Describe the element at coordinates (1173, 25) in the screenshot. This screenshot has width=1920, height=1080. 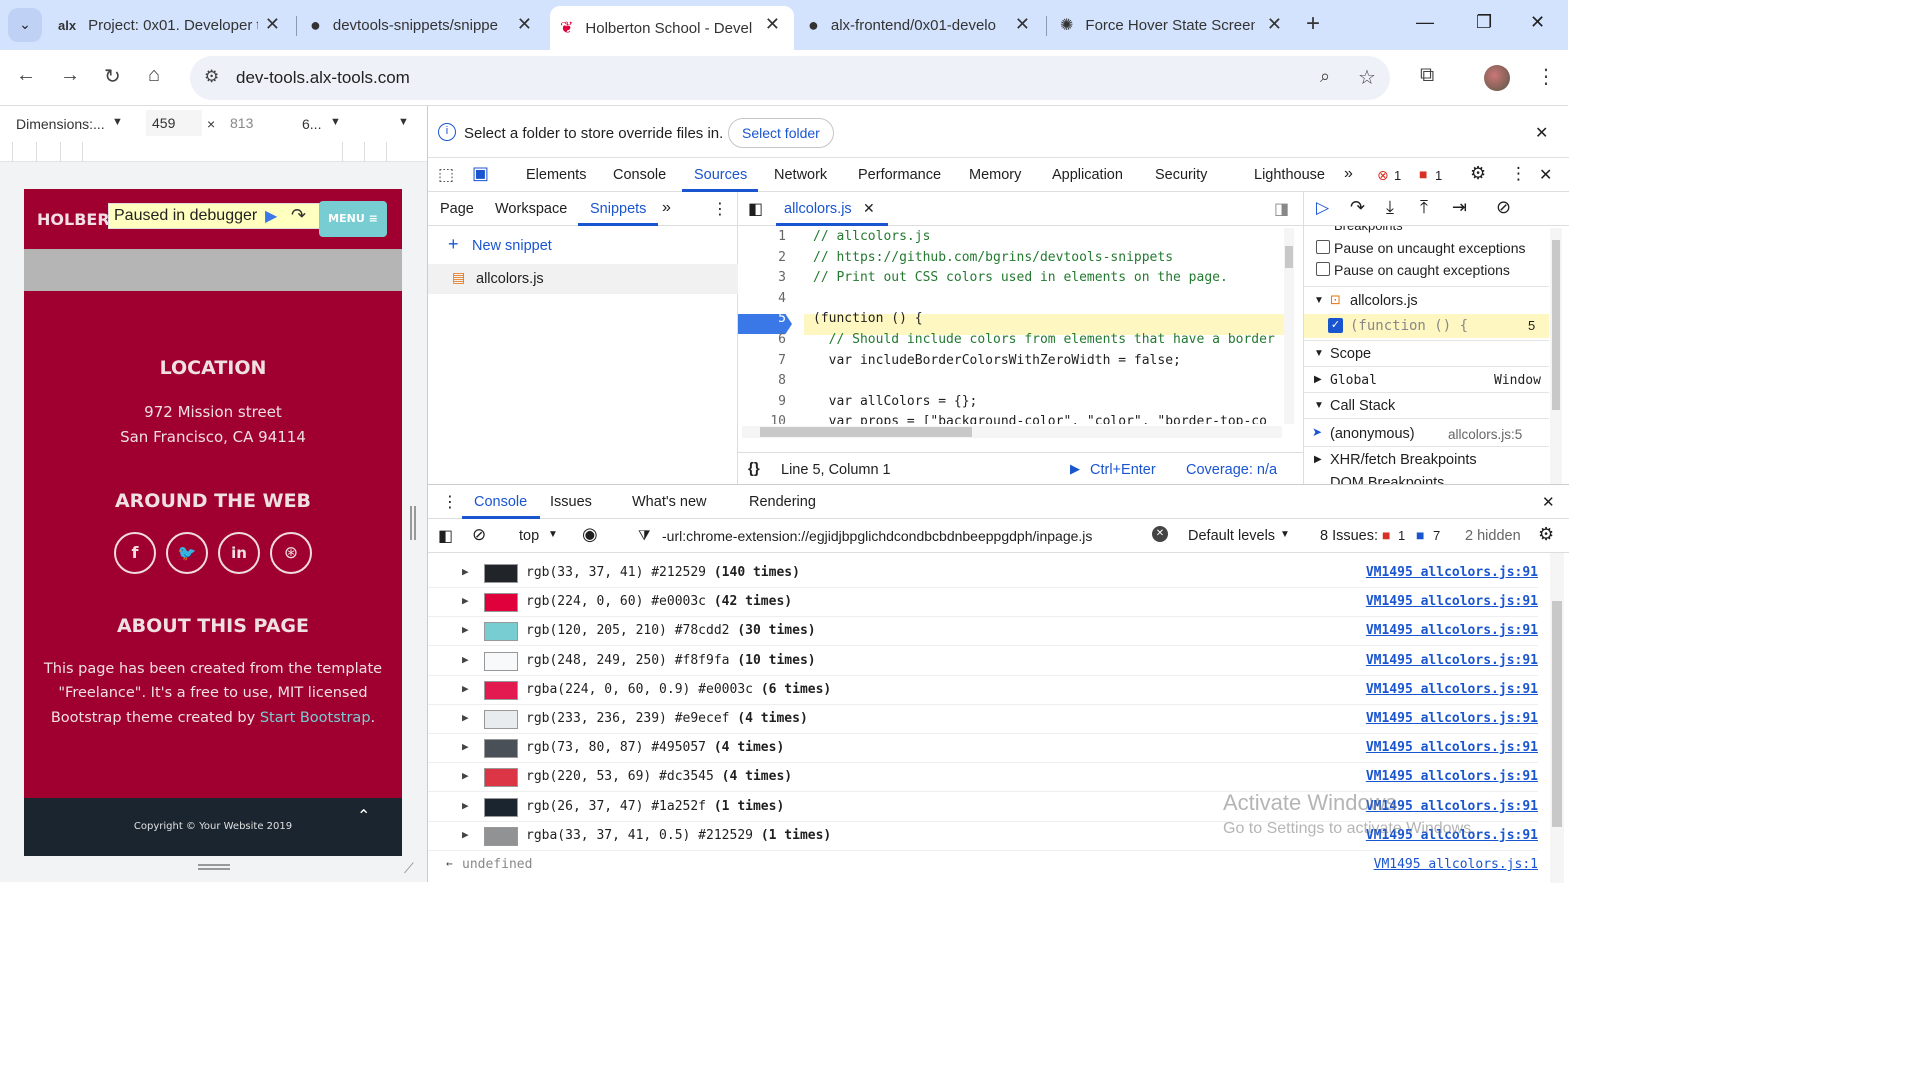
I see `tab-force-hover: ✺ Force Hover State Screen ✕` at that location.